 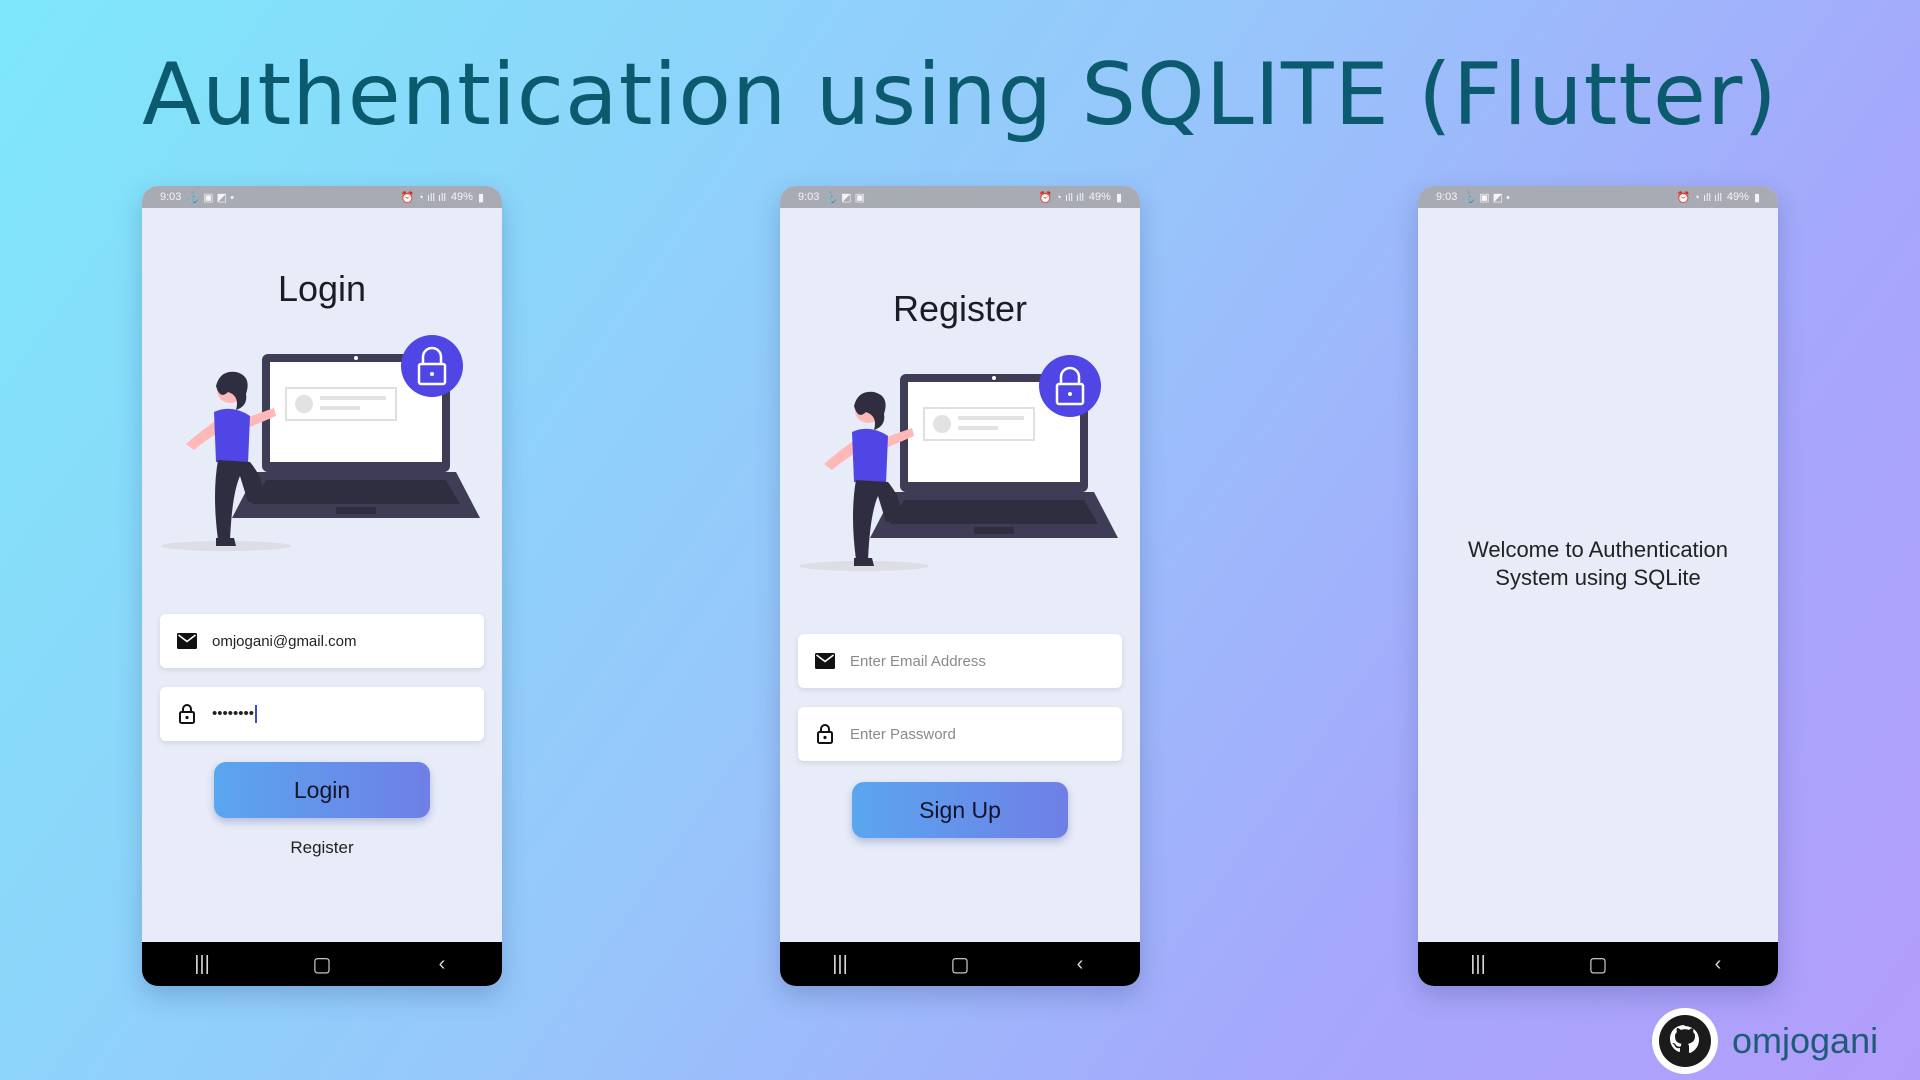 I want to click on login-button: Login, so click(x=322, y=790).